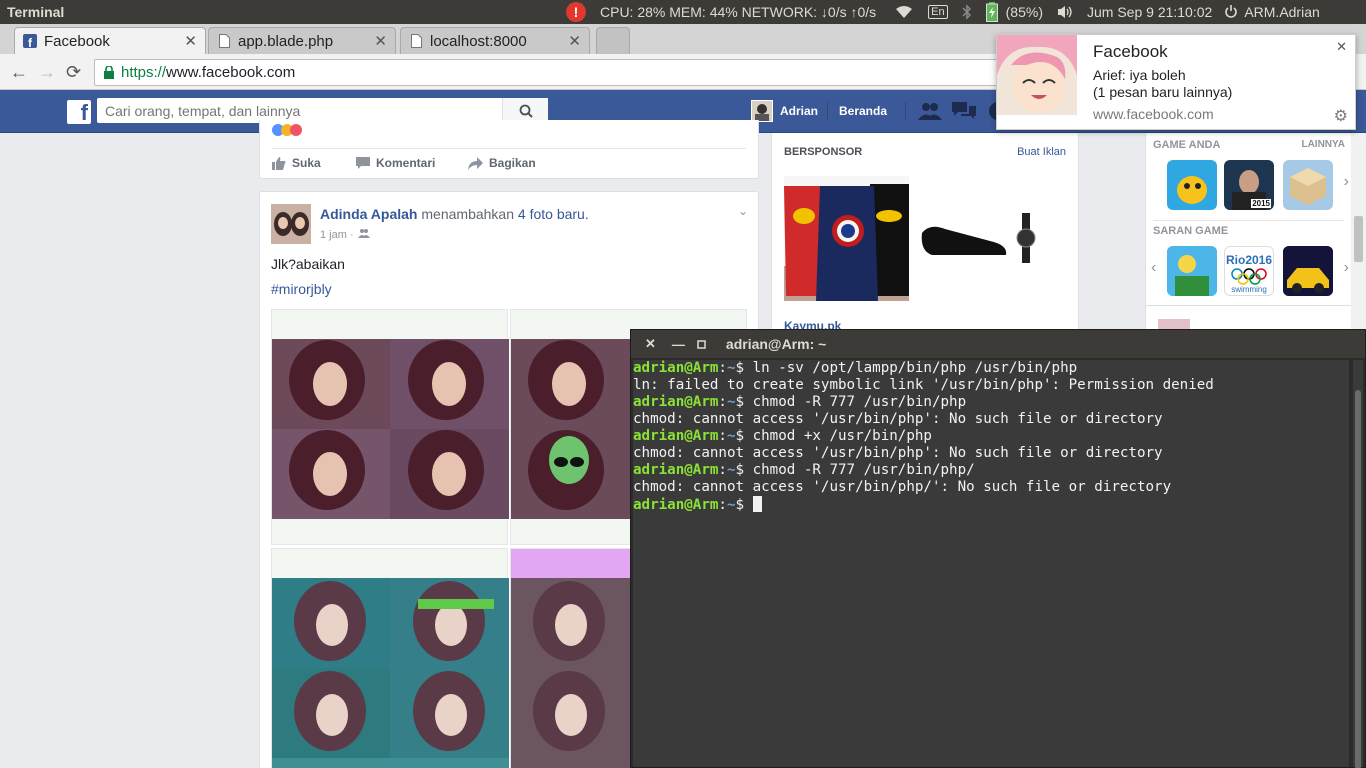  I want to click on reload-icon: ⟳, so click(73, 72).